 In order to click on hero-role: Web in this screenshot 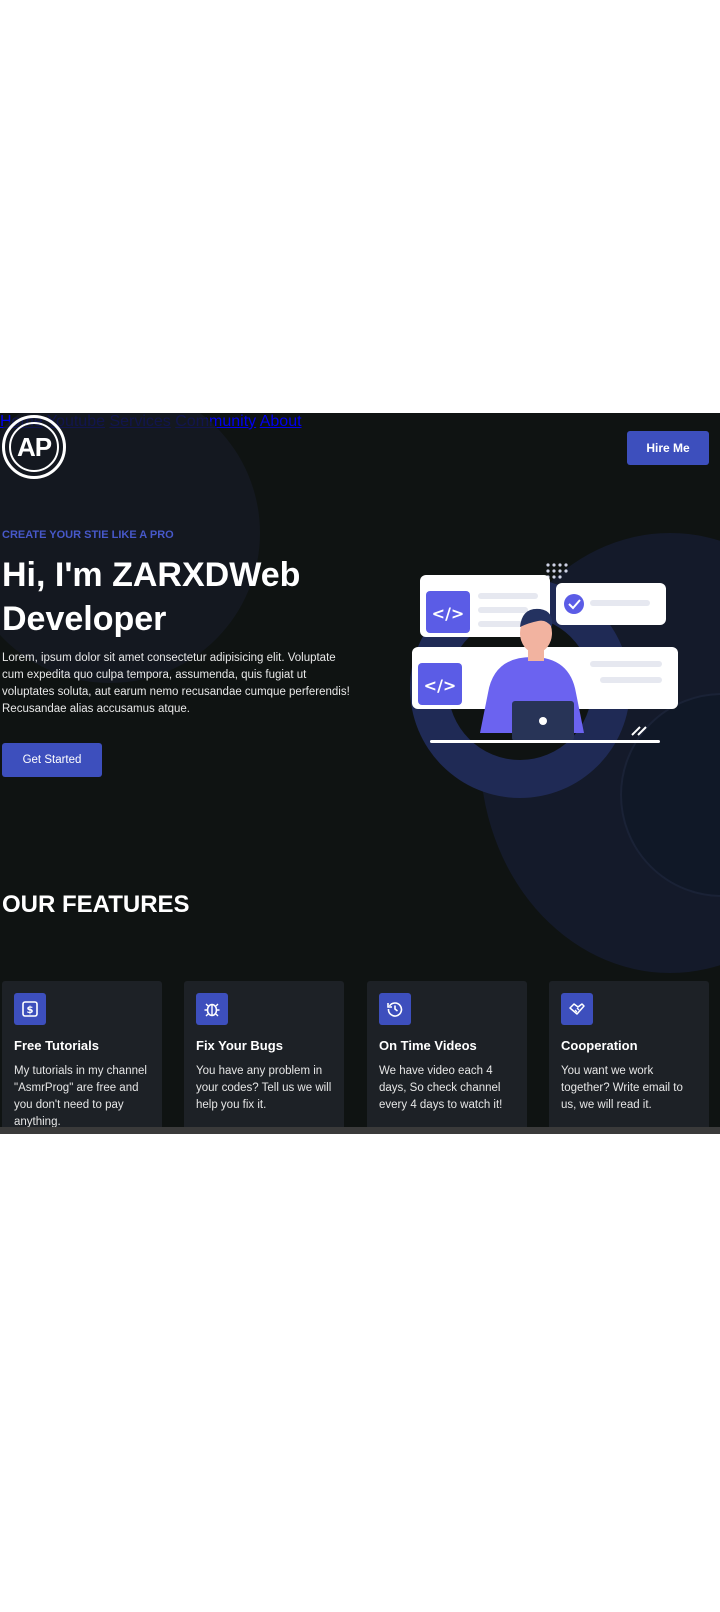, I will do `click(265, 575)`.